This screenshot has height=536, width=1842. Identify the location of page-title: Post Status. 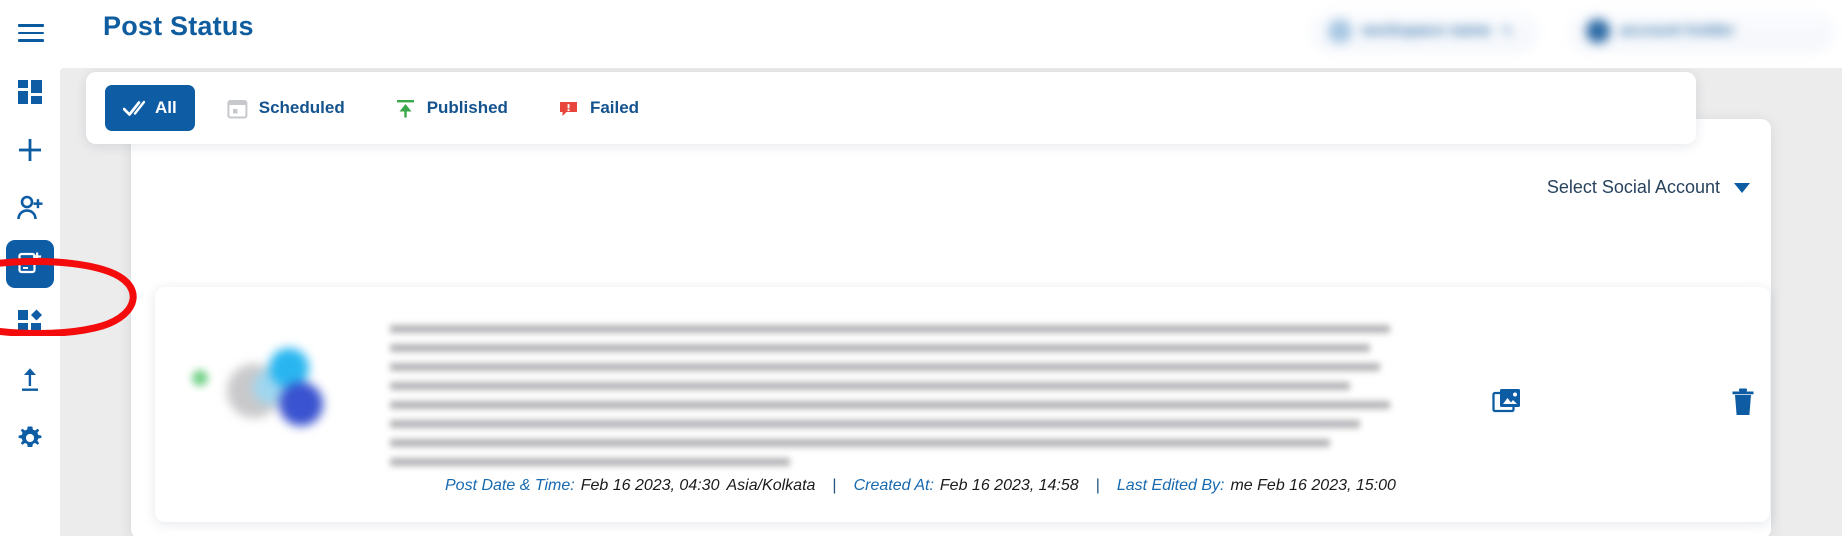
(178, 26).